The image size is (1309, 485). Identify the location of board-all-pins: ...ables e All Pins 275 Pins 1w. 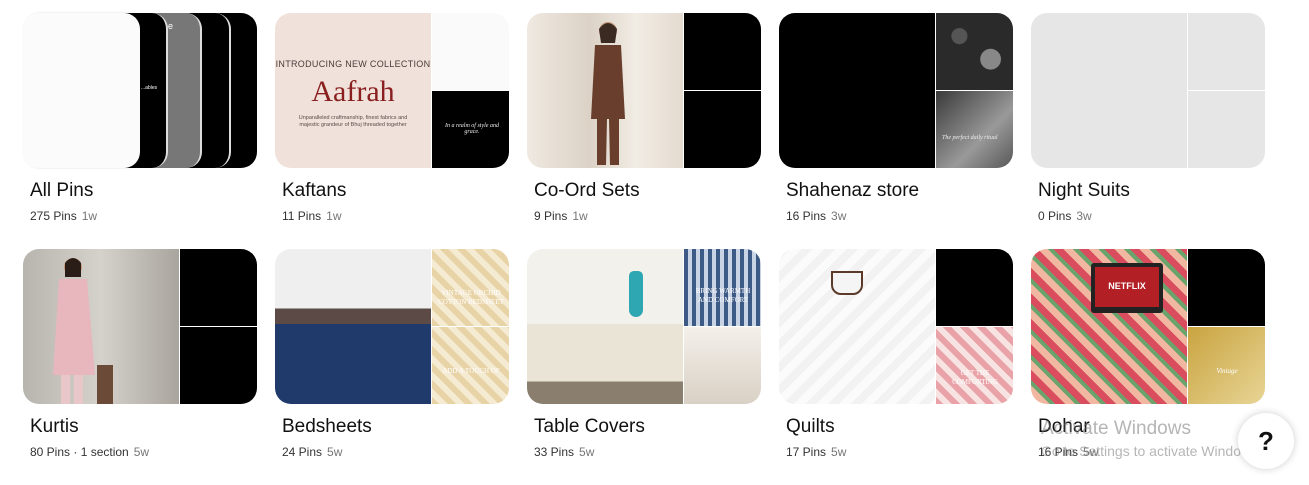
(140, 131).